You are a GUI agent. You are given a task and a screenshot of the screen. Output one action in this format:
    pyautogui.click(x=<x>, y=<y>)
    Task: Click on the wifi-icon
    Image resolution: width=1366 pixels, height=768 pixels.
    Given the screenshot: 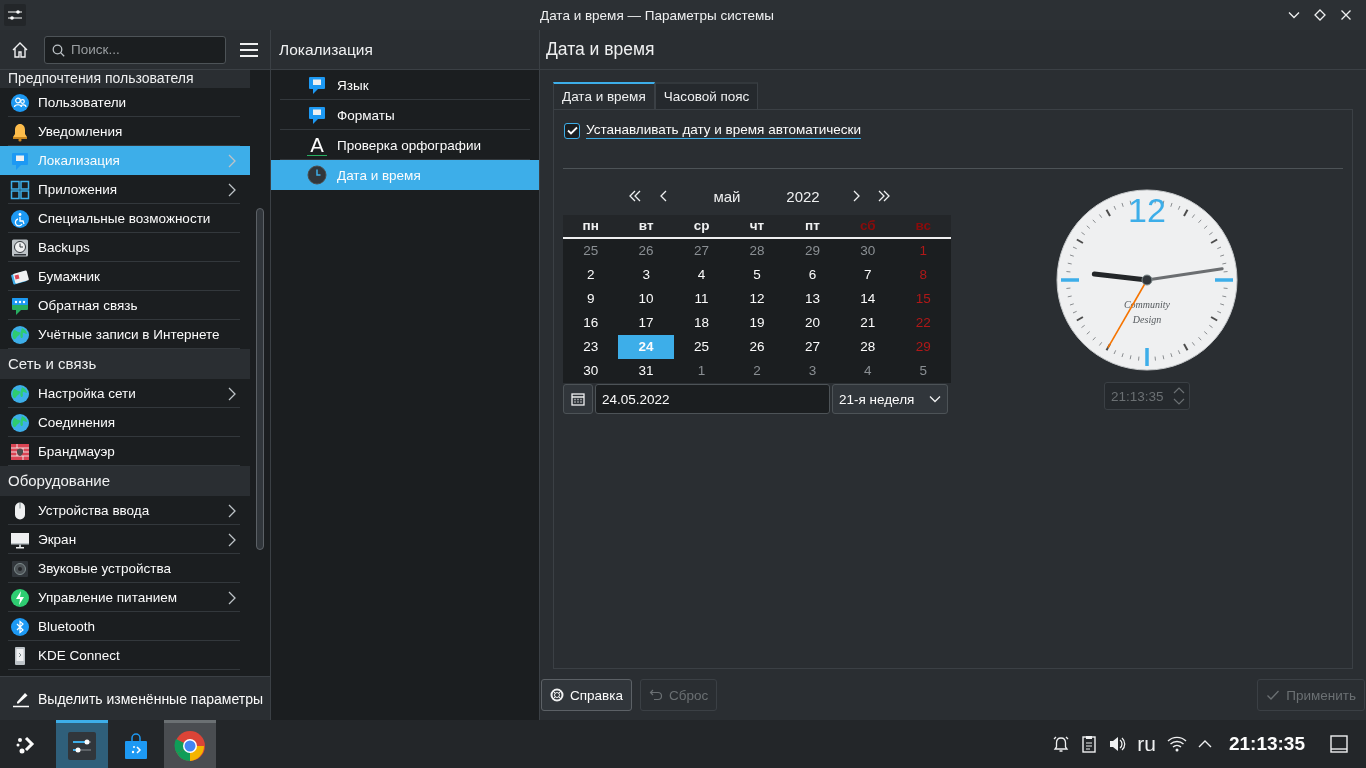 What is the action you would take?
    pyautogui.click(x=1176, y=744)
    